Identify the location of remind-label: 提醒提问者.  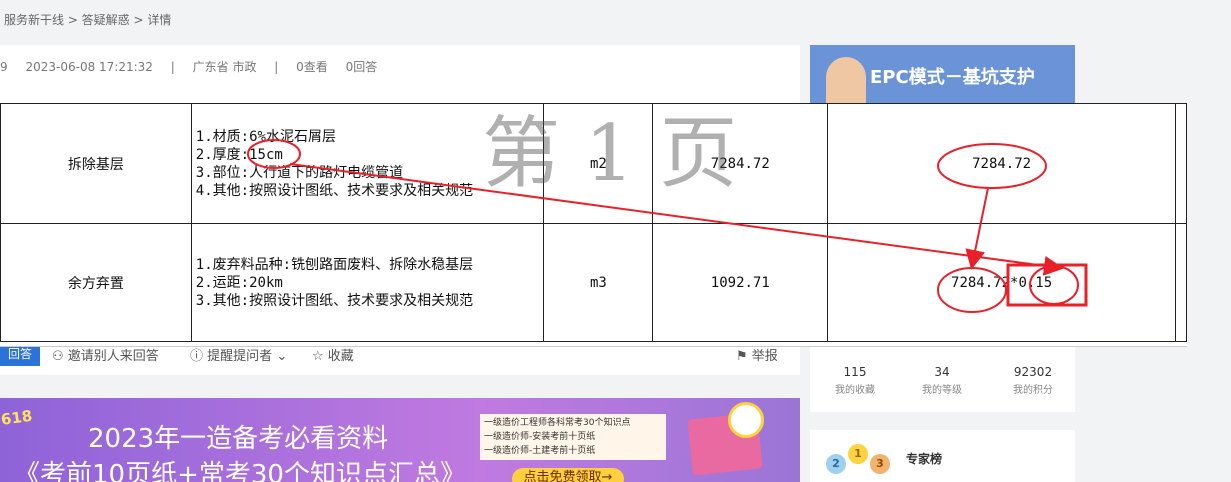
(240, 356).